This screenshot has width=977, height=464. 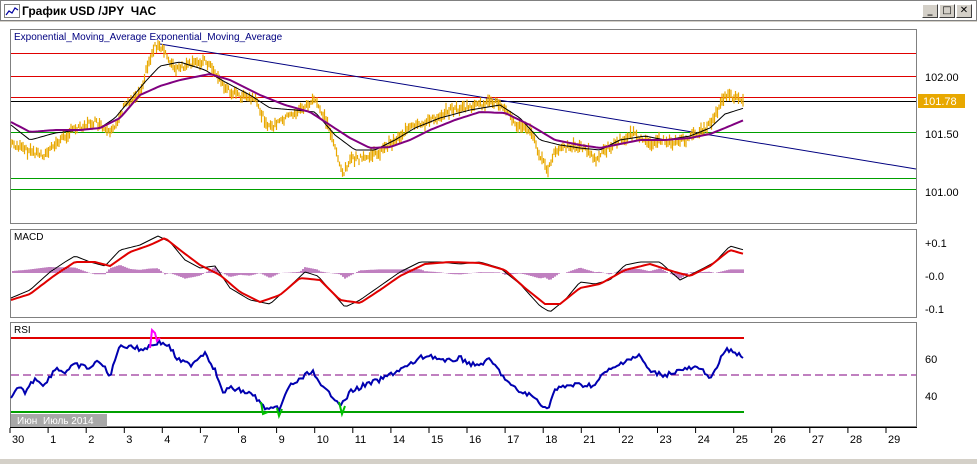 What do you see at coordinates (129, 440) in the screenshot?
I see `time-tick-label: 3` at bounding box center [129, 440].